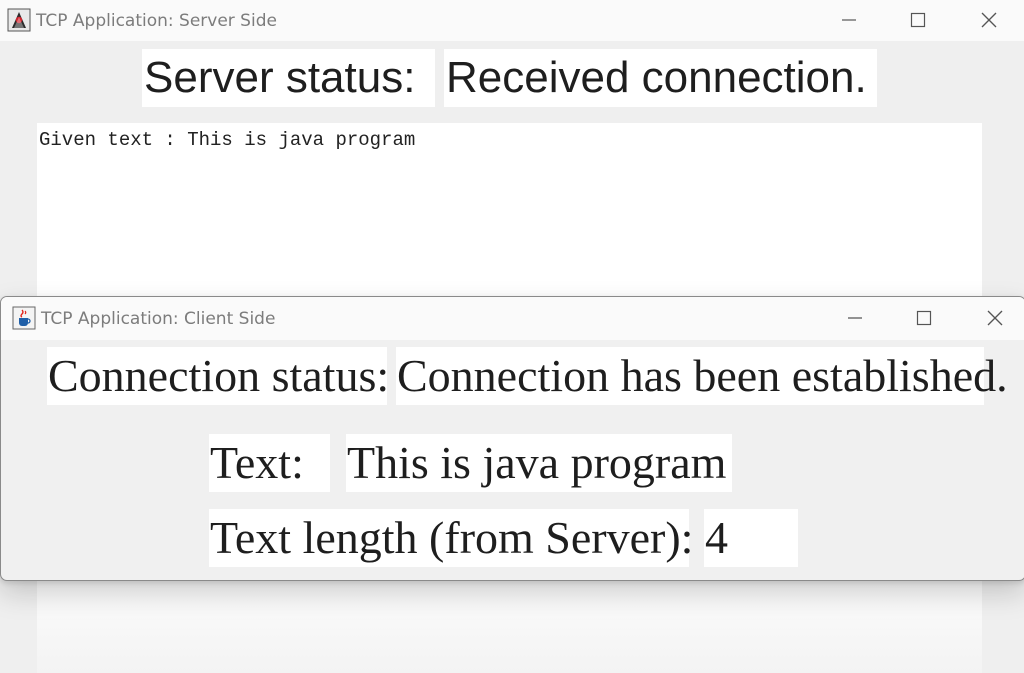  I want to click on client-close-button, so click(995, 318).